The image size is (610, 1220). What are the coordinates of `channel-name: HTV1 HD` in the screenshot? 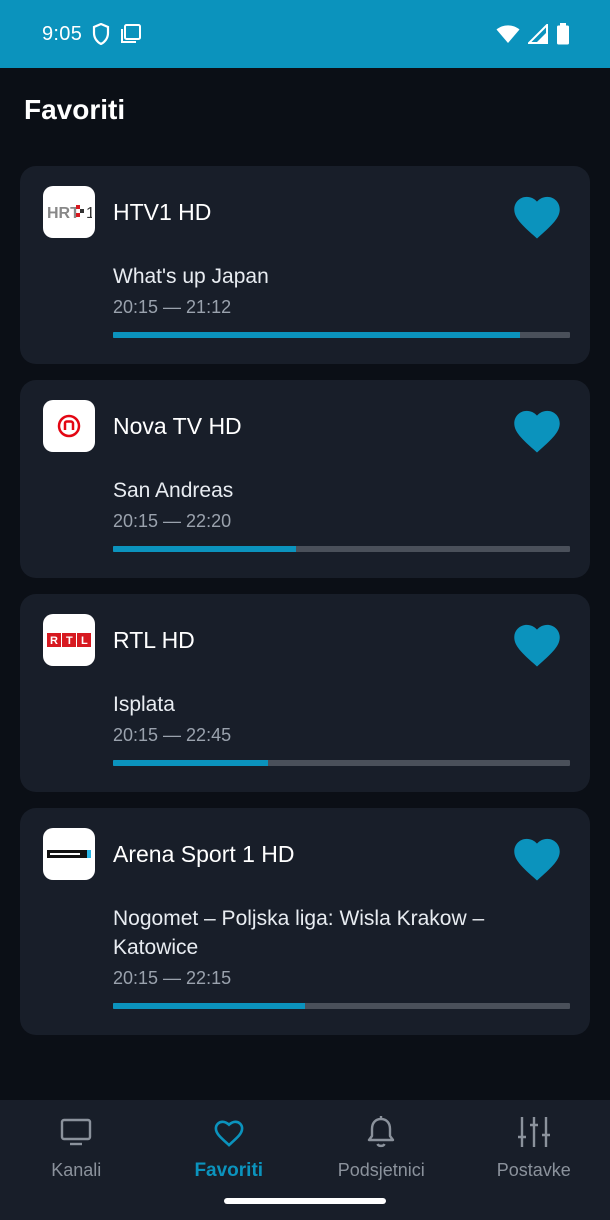 It's located at (162, 212).